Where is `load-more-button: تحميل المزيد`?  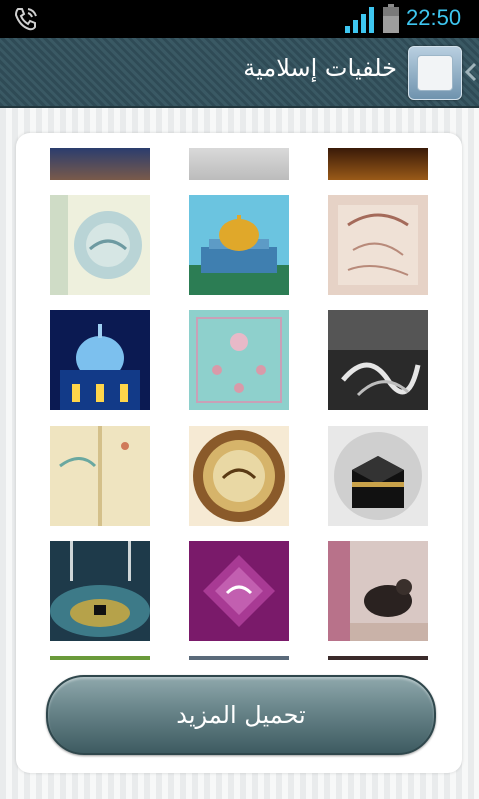 load-more-button: تحميل المزيد is located at coordinates (241, 715).